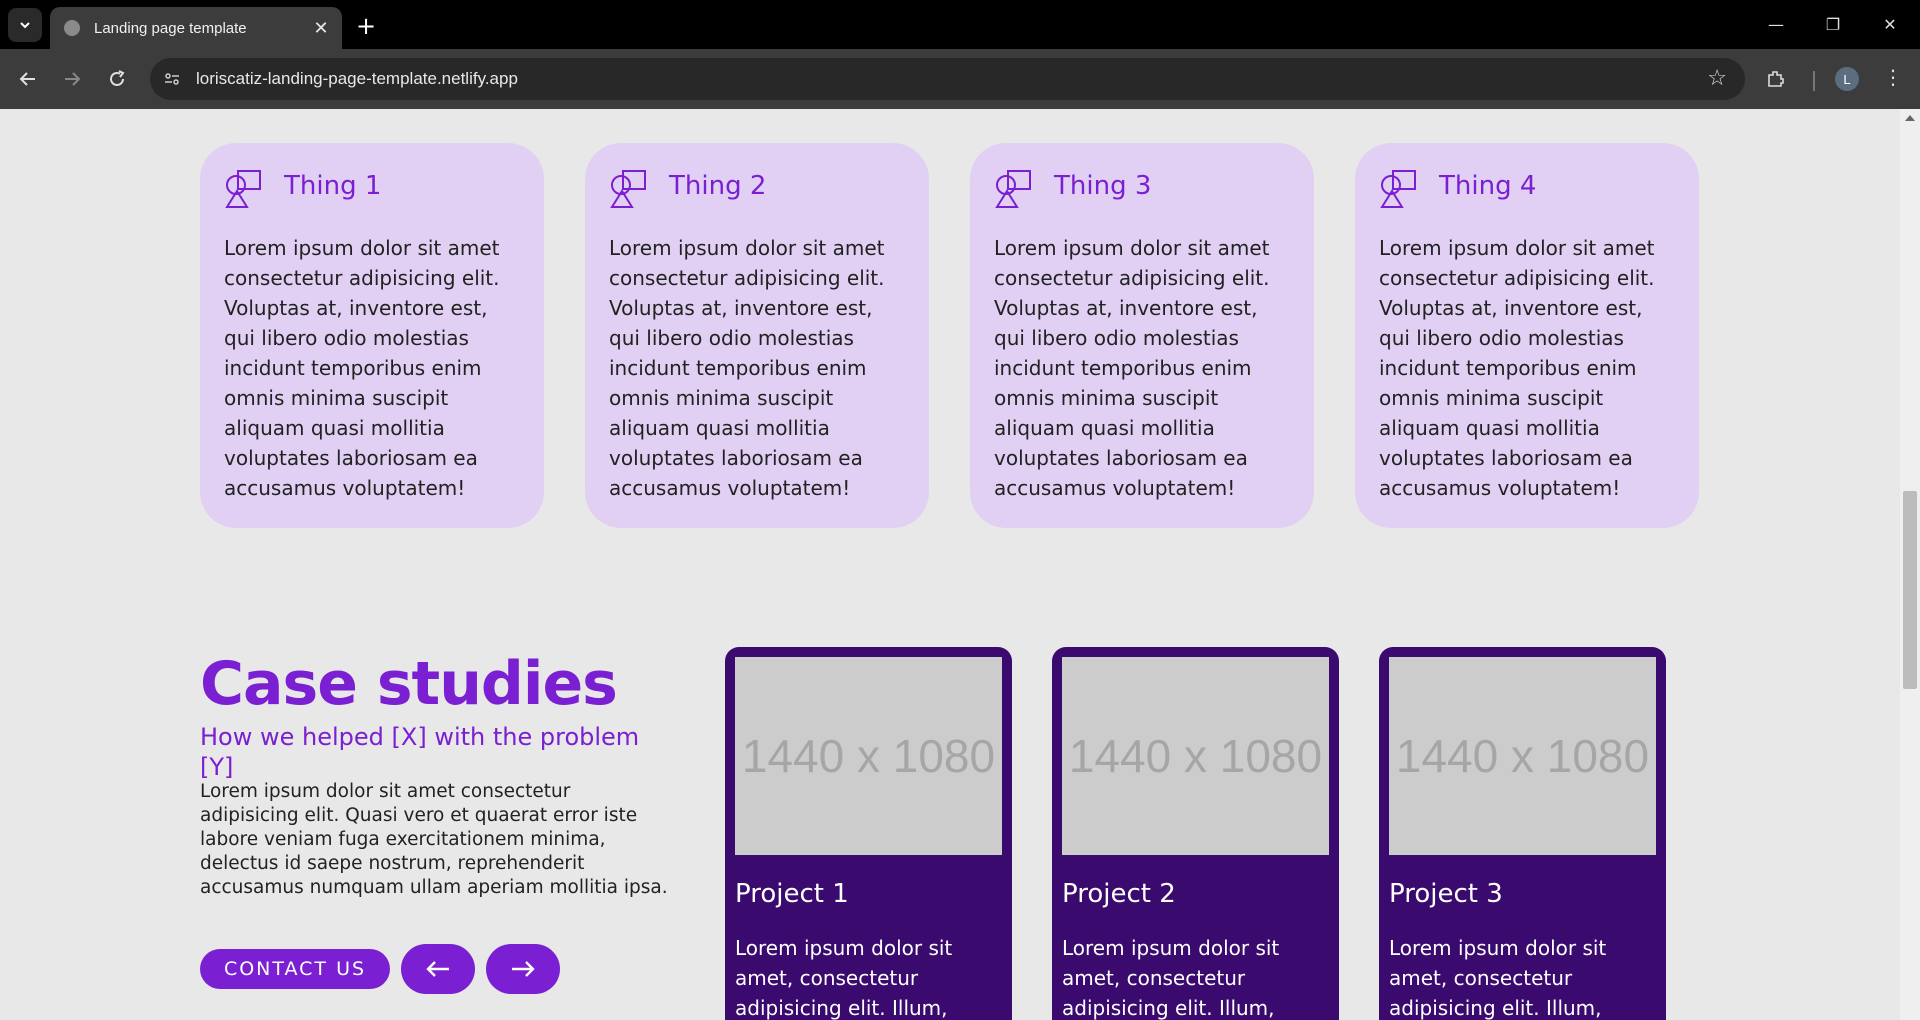 The image size is (1920, 1020). I want to click on scroll-up-arrow-icon, so click(1910, 118).